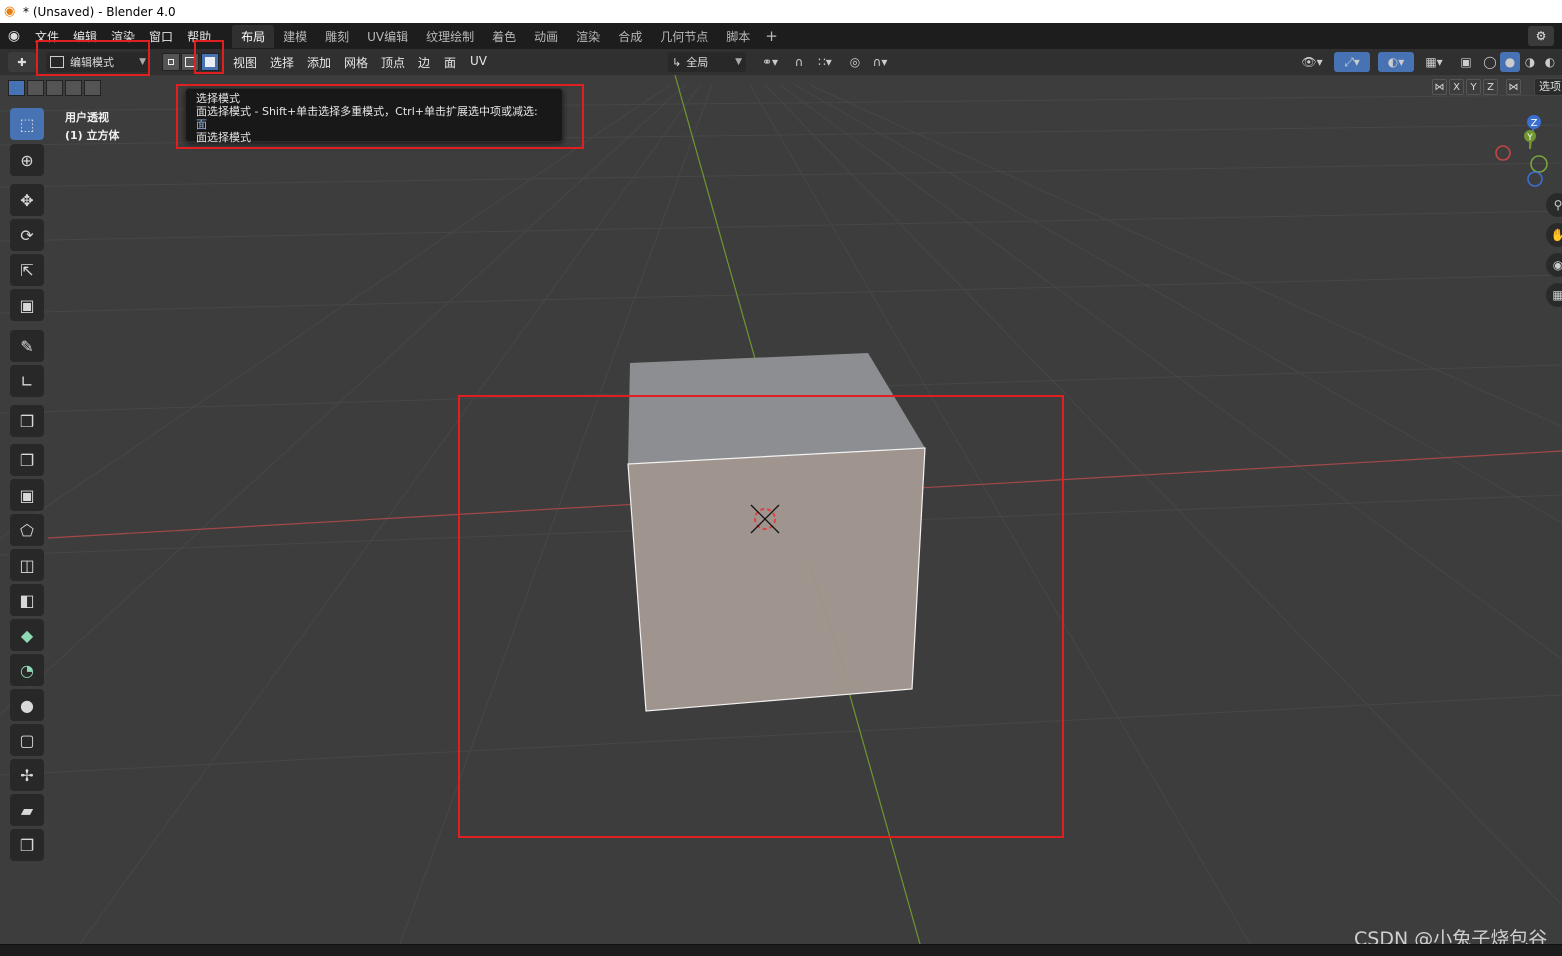  What do you see at coordinates (282, 62) in the screenshot?
I see `menu-select: 选择` at bounding box center [282, 62].